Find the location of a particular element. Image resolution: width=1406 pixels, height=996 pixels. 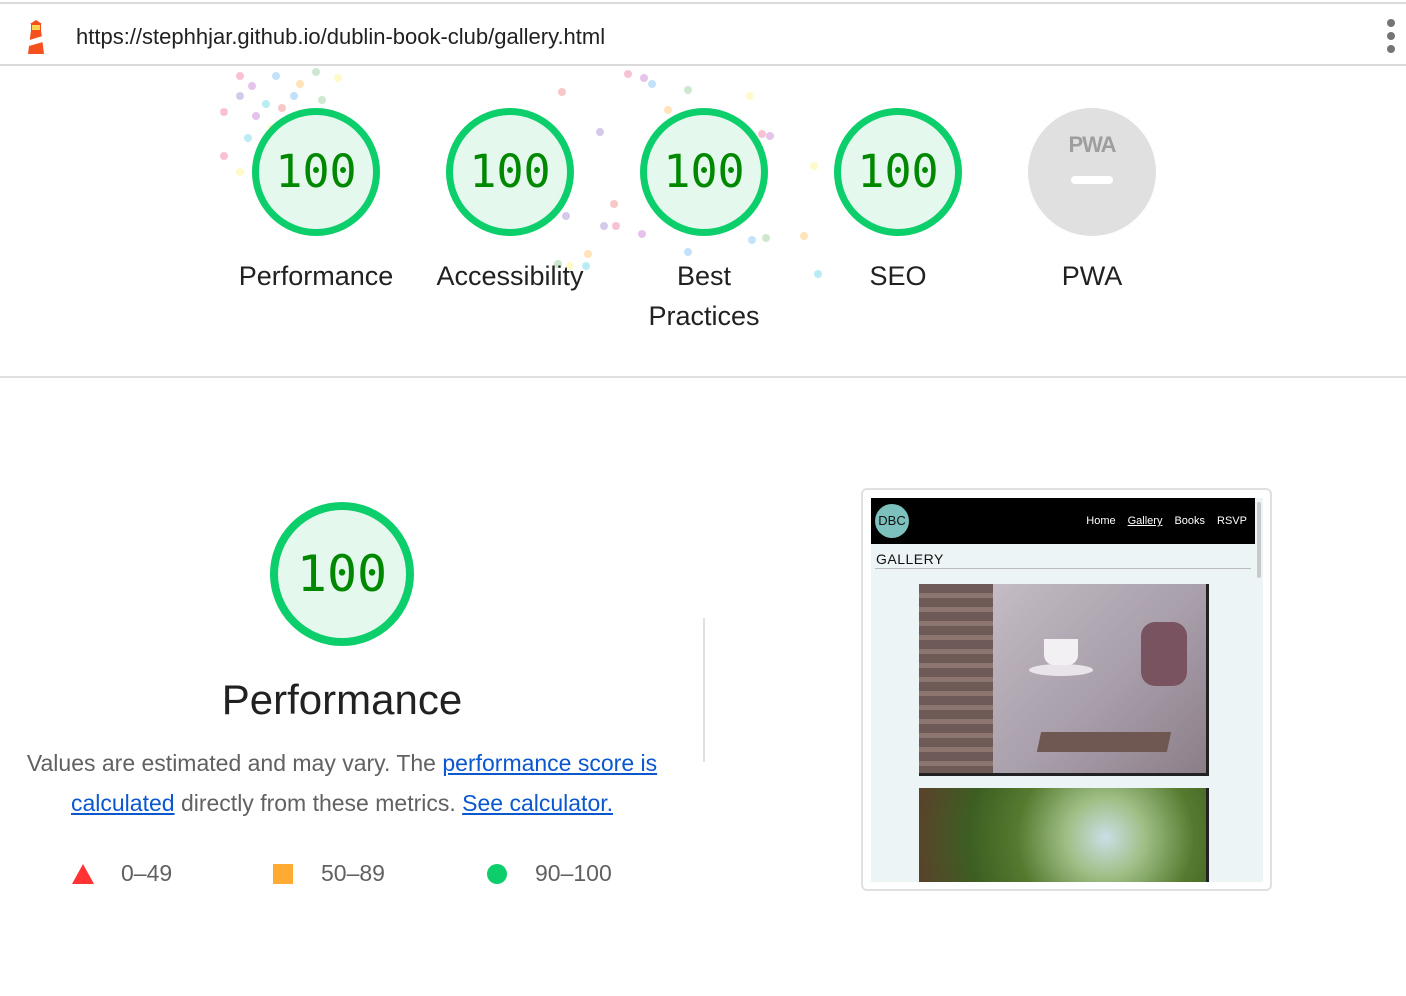

screenshot-nav-gallery: Gallery is located at coordinates (1145, 521).